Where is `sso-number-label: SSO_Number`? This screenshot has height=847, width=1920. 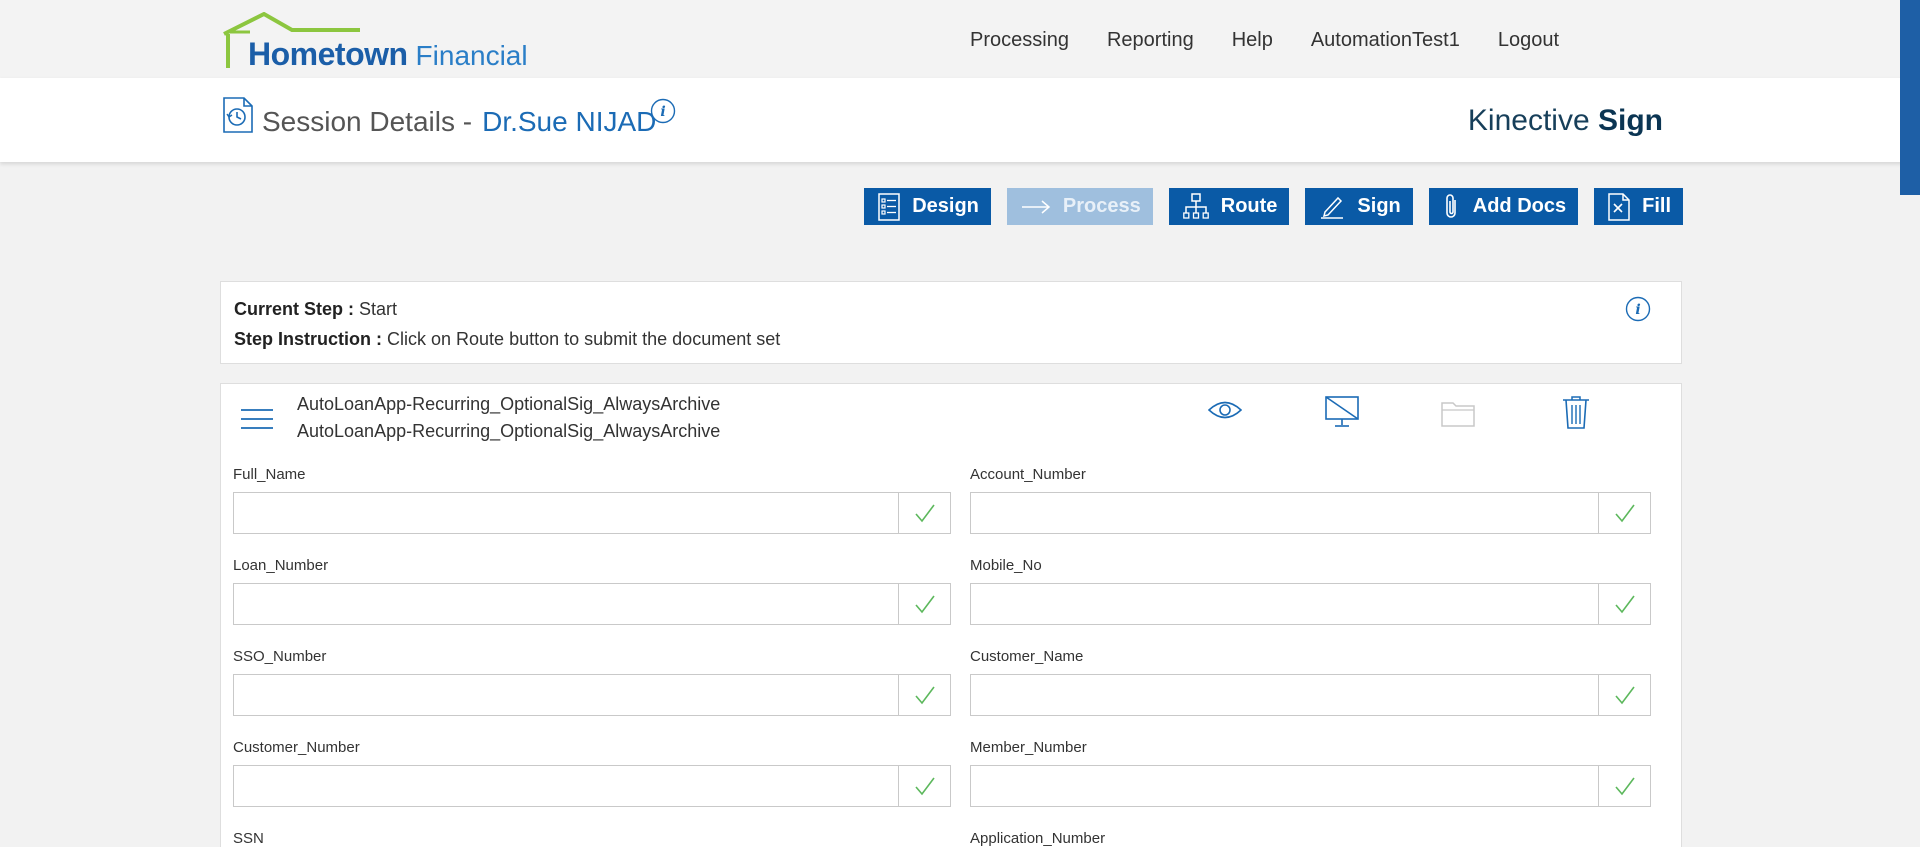
sso-number-label: SSO_Number is located at coordinates (280, 656).